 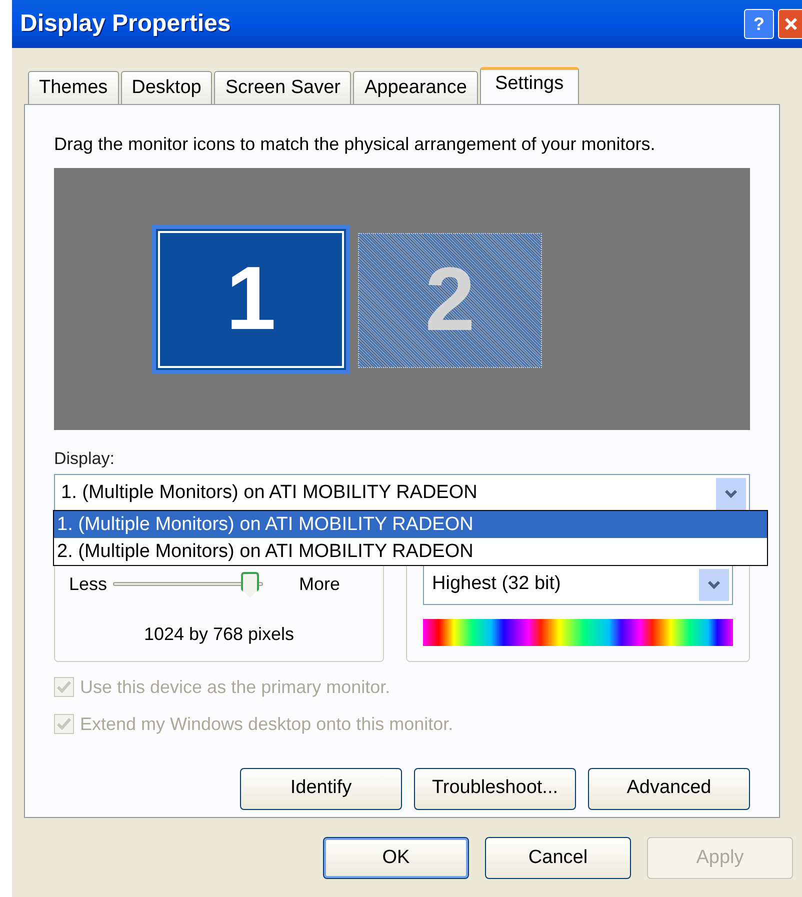 I want to click on more-label: More, so click(x=319, y=584).